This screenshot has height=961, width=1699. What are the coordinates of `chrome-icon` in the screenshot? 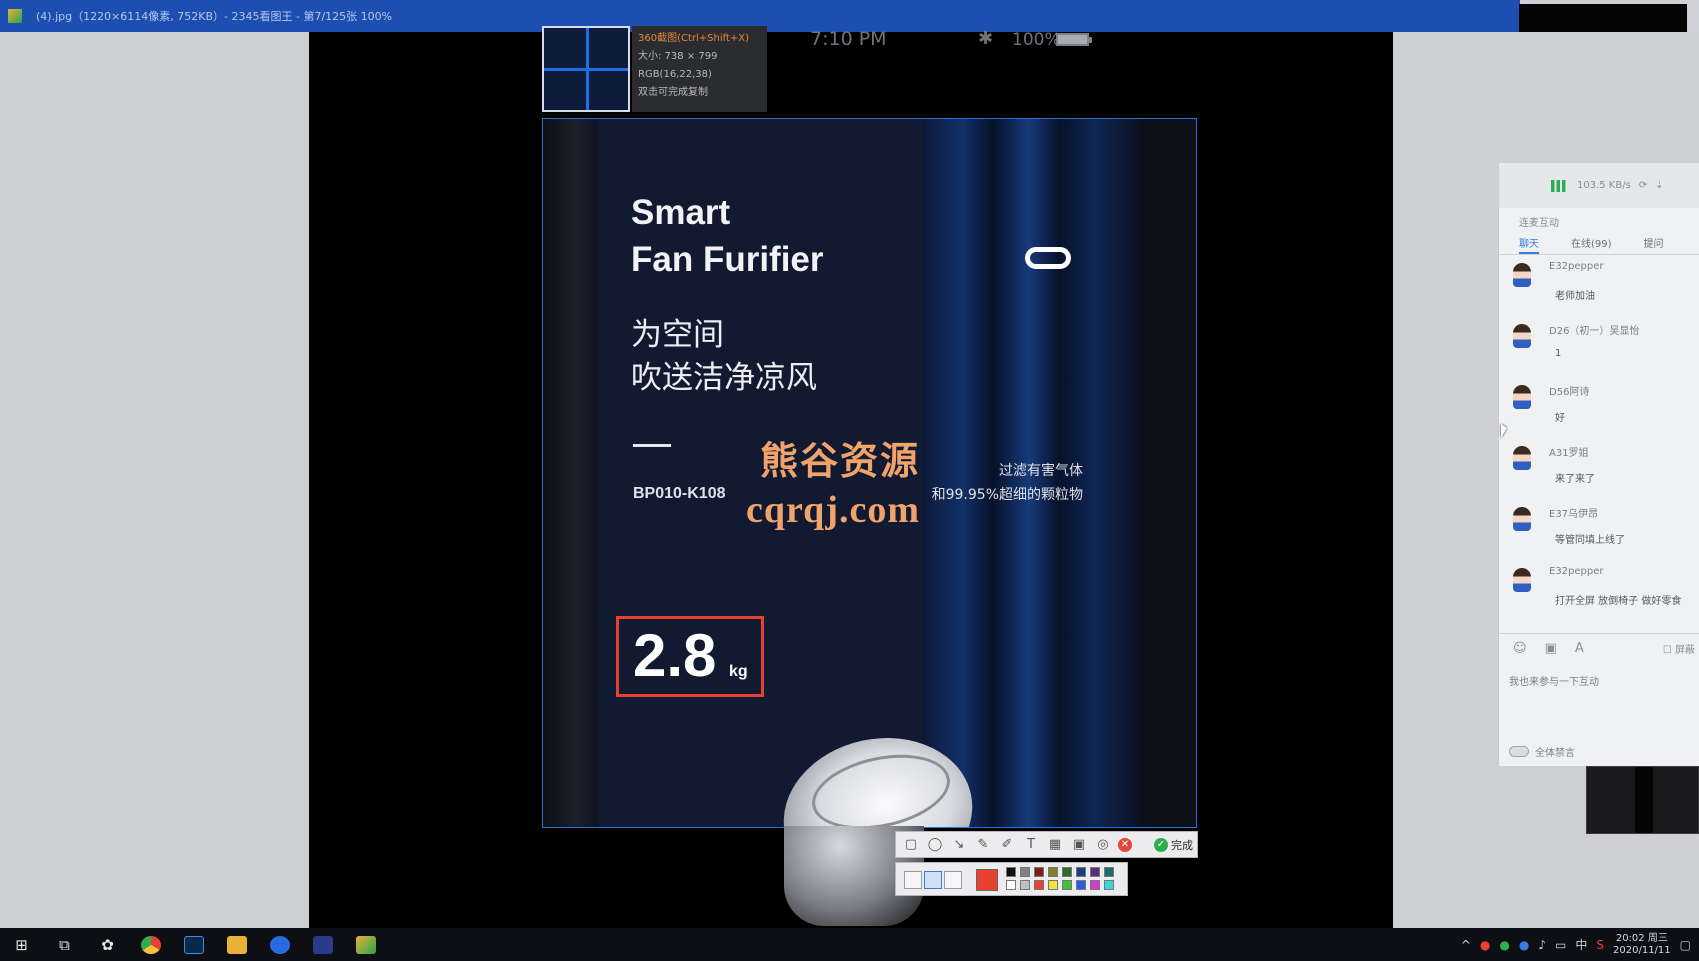 It's located at (150, 944).